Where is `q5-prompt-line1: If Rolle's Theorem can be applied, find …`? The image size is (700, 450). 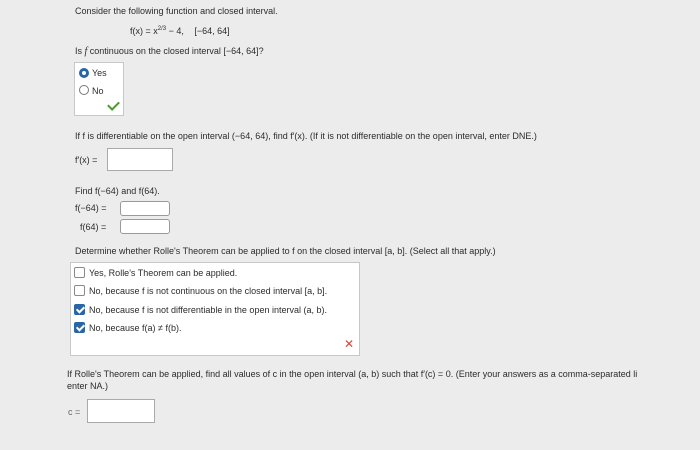
q5-prompt-line1: If Rolle's Theorem can be applied, find … is located at coordinates (352, 374).